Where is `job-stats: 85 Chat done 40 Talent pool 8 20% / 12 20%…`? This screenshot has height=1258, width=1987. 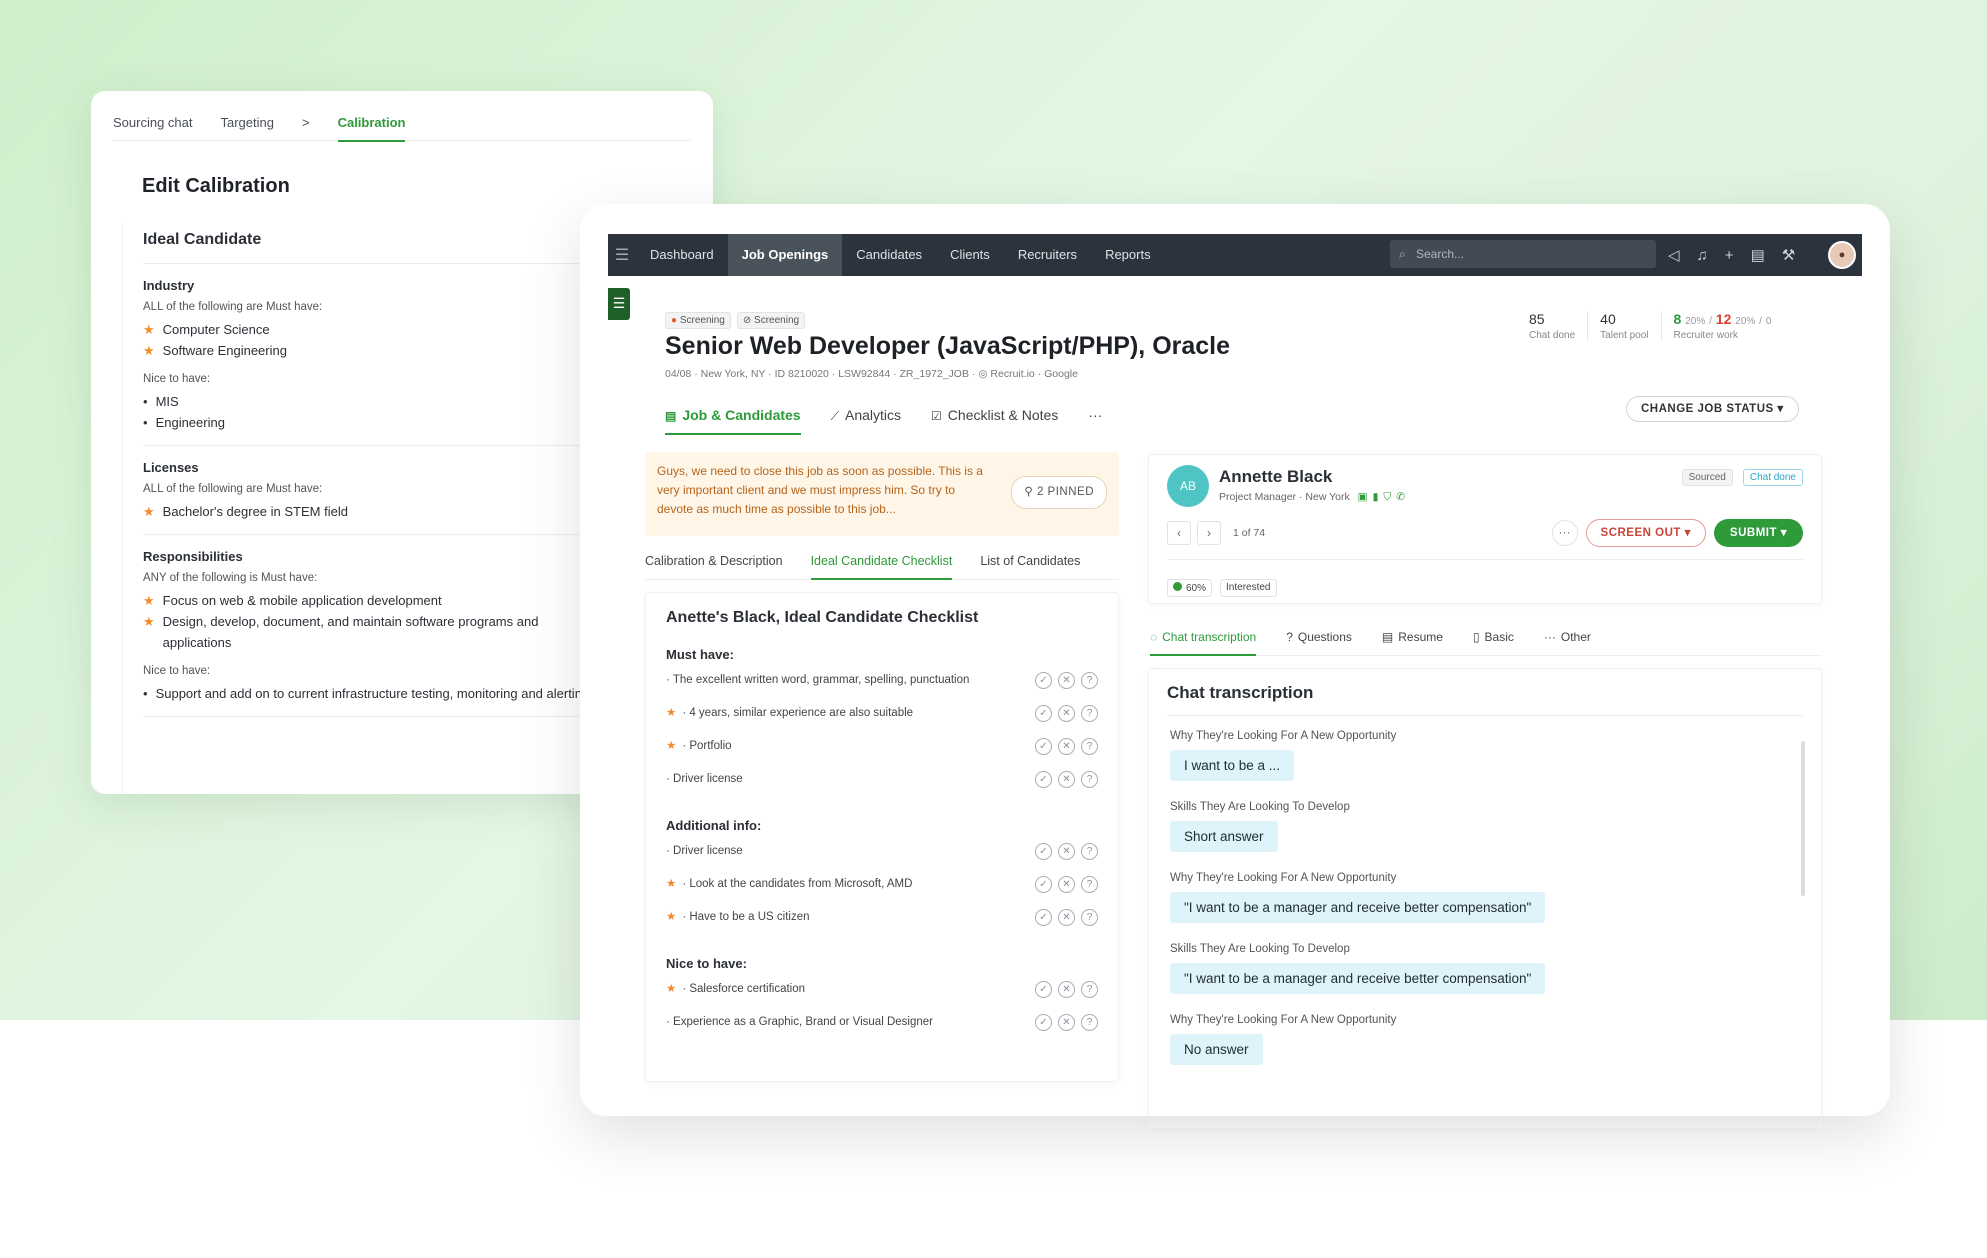
job-stats: 85 Chat done 40 Talent pool 8 20% / 12 20%… is located at coordinates (1650, 326).